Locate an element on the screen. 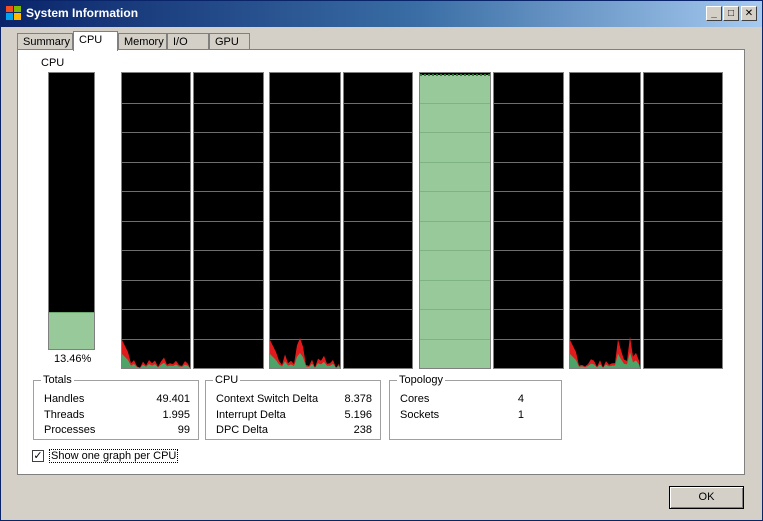 This screenshot has width=763, height=521. dpc-label: DPC Delta is located at coordinates (242, 430).